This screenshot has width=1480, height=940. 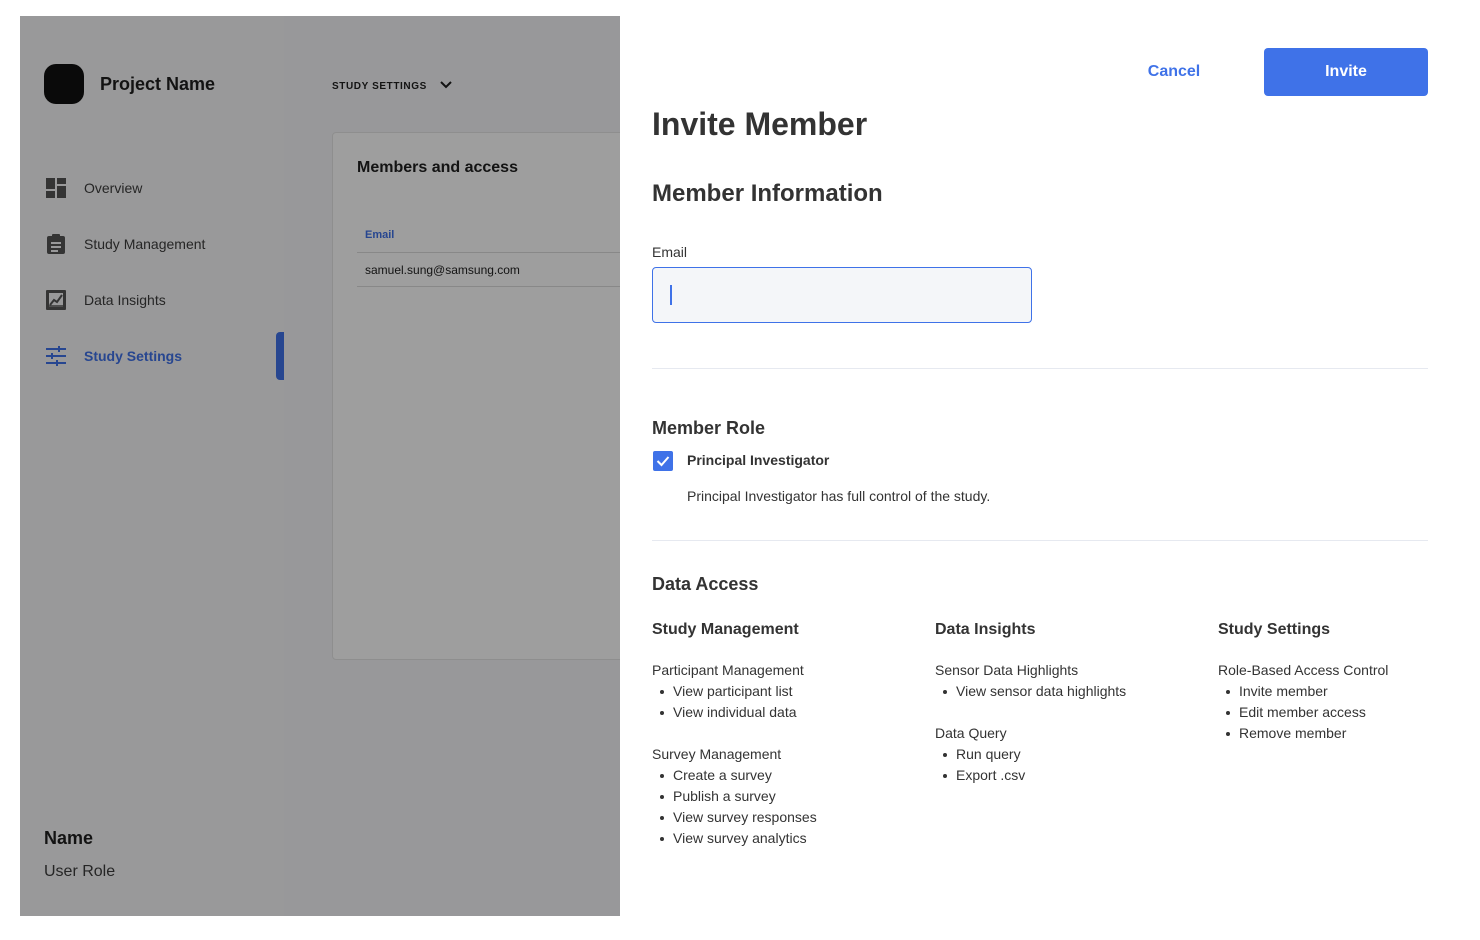 I want to click on list-item: View sensor data highlights, so click(x=1069, y=691).